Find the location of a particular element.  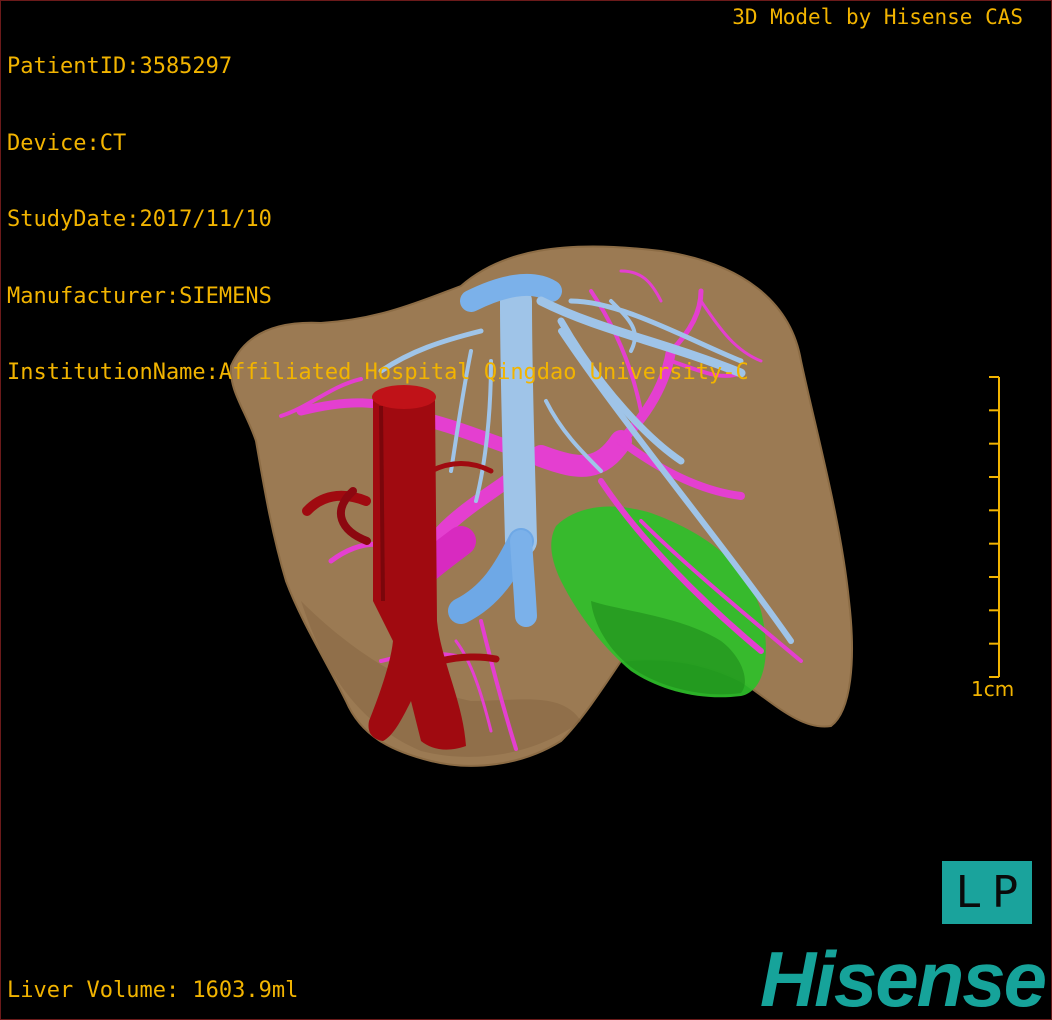

orientation-left: L is located at coordinates (969, 892).